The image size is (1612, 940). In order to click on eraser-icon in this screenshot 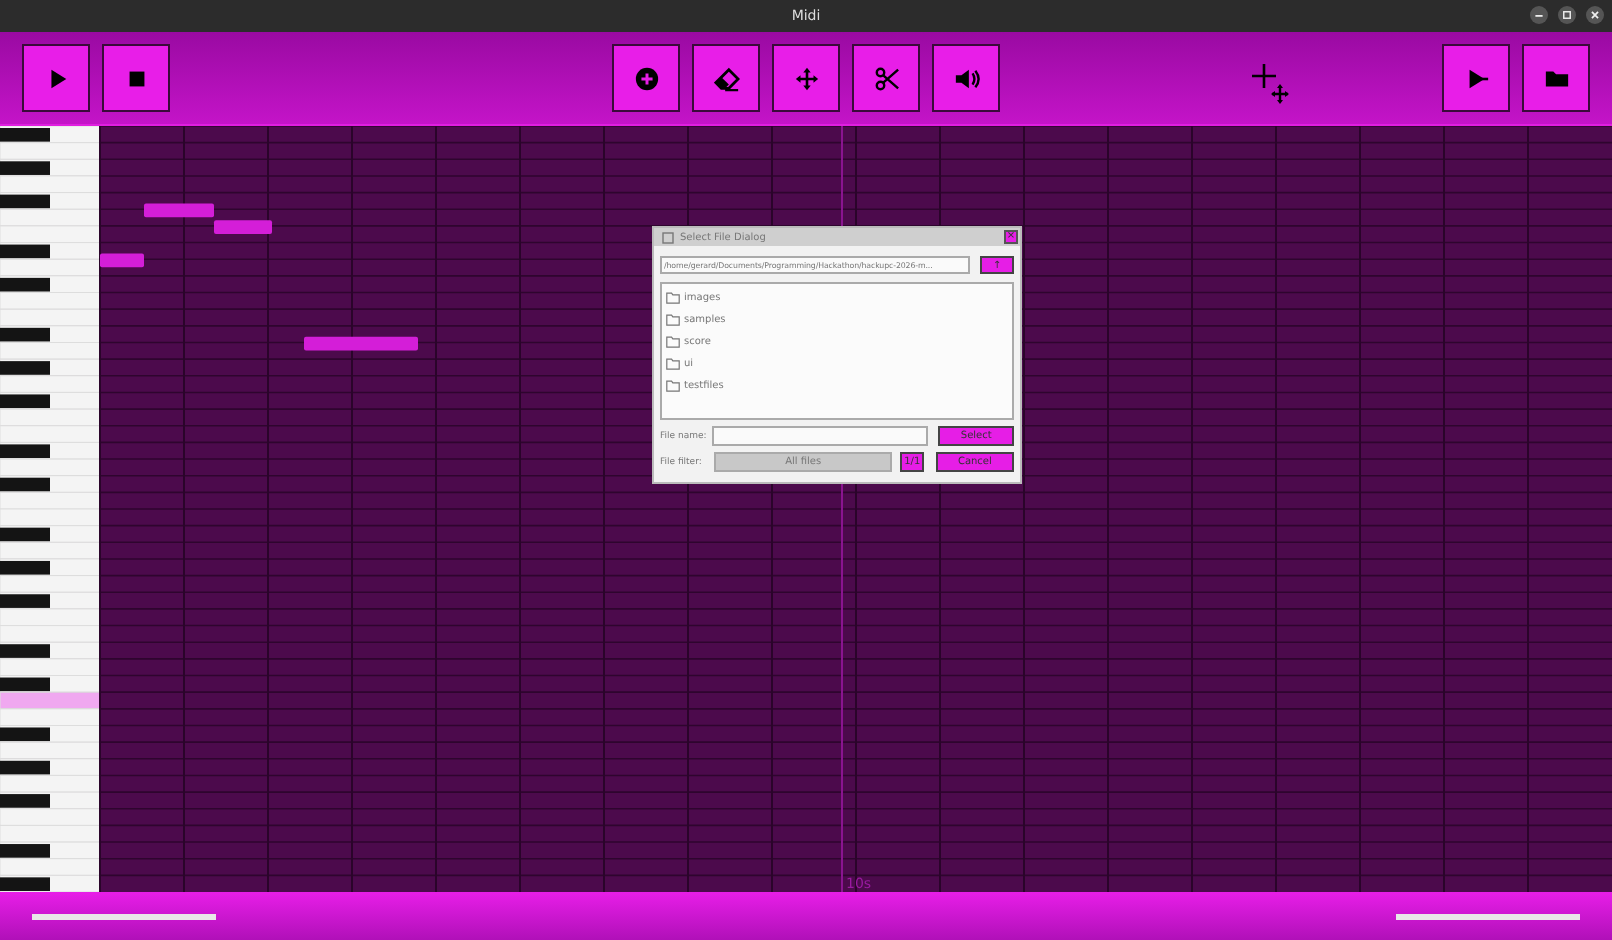, I will do `click(726, 78)`.